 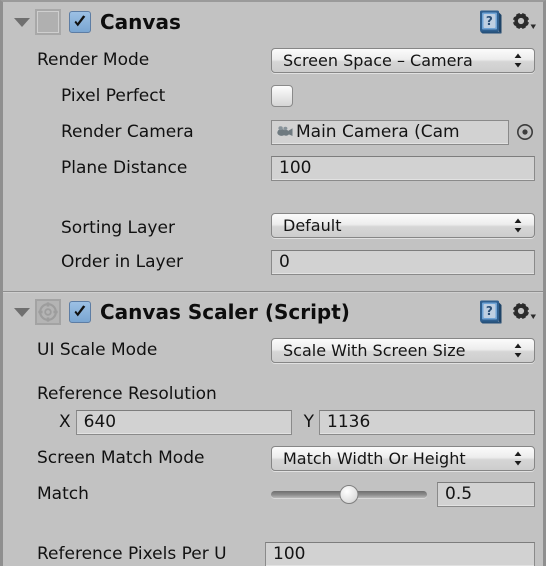 I want to click on sorting-layer-control: Default, so click(x=403, y=225).